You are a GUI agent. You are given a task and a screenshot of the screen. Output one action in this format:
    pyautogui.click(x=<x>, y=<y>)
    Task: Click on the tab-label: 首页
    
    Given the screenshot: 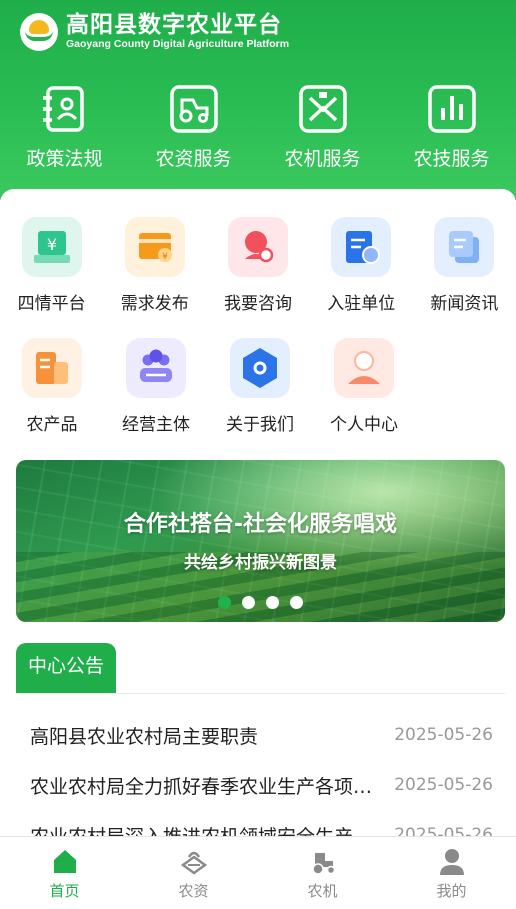 What is the action you would take?
    pyautogui.click(x=64, y=891)
    